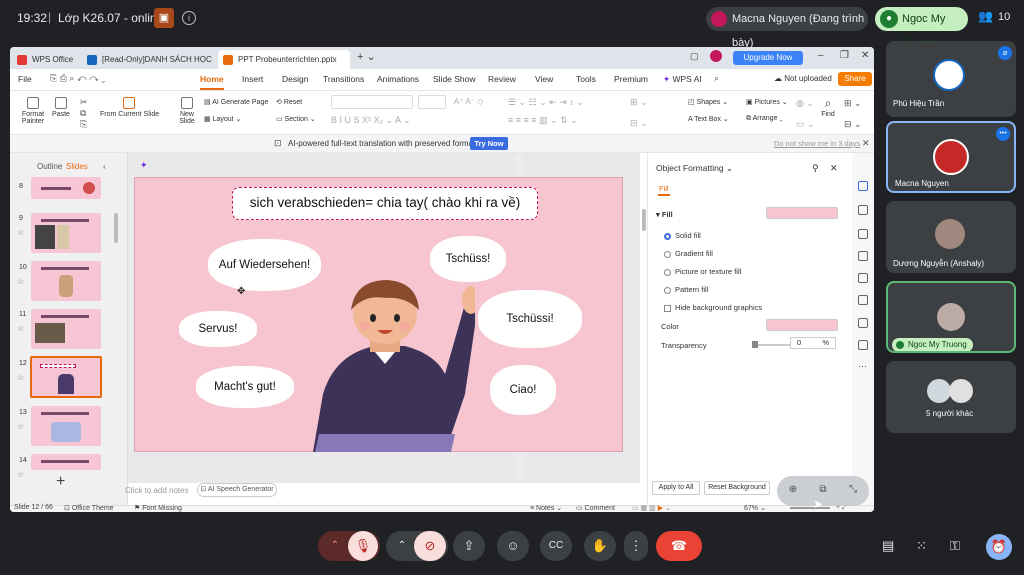  Describe the element at coordinates (803, 78) in the screenshot. I see `not-uploaded-status: ☁ Not uploaded` at that location.